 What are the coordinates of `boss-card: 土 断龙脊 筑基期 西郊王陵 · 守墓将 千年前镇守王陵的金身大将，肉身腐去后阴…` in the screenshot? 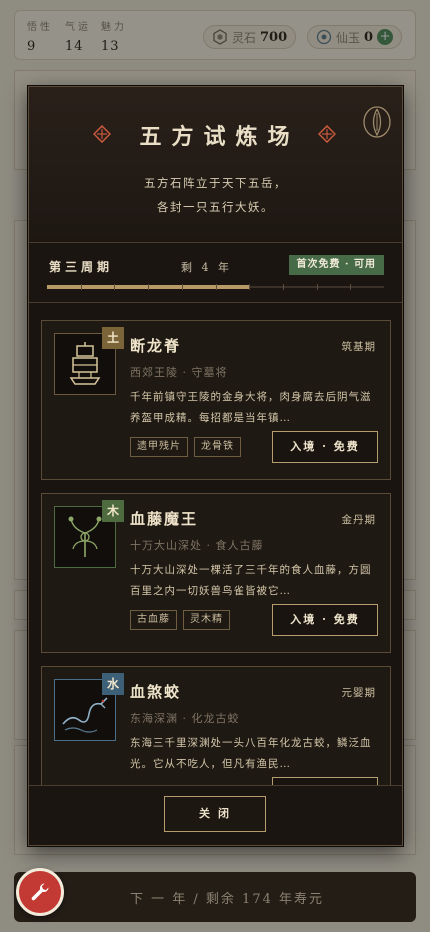 It's located at (216, 400).